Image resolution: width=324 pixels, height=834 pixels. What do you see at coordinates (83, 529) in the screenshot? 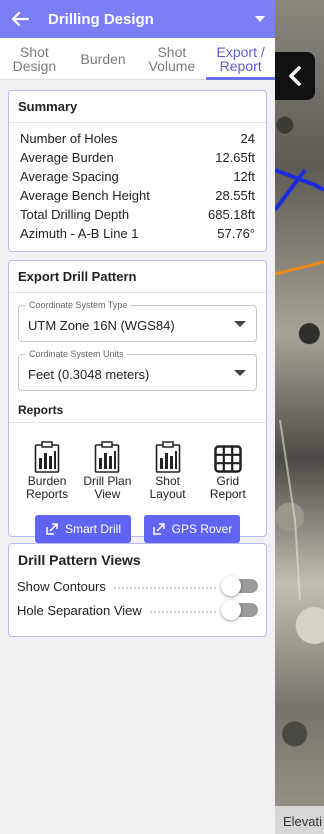
I see `smart-drill-button: Smart Drill` at bounding box center [83, 529].